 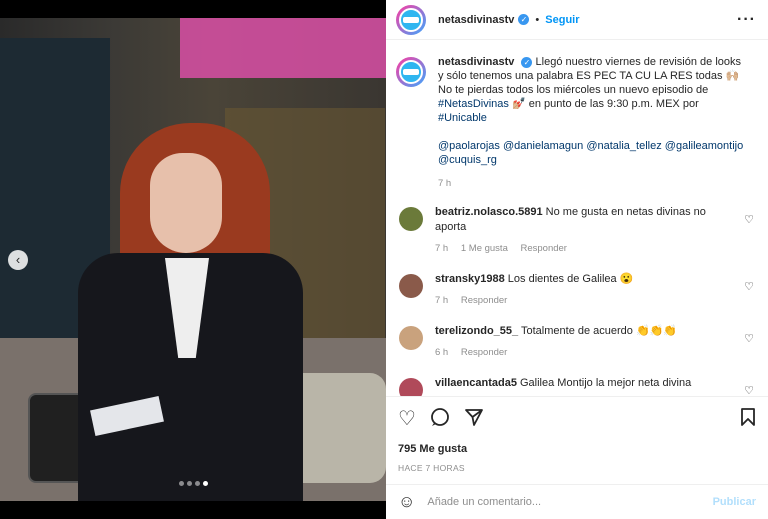 What do you see at coordinates (473, 104) in the screenshot?
I see `hashtag-netasdivinas: #NetasDivinas` at bounding box center [473, 104].